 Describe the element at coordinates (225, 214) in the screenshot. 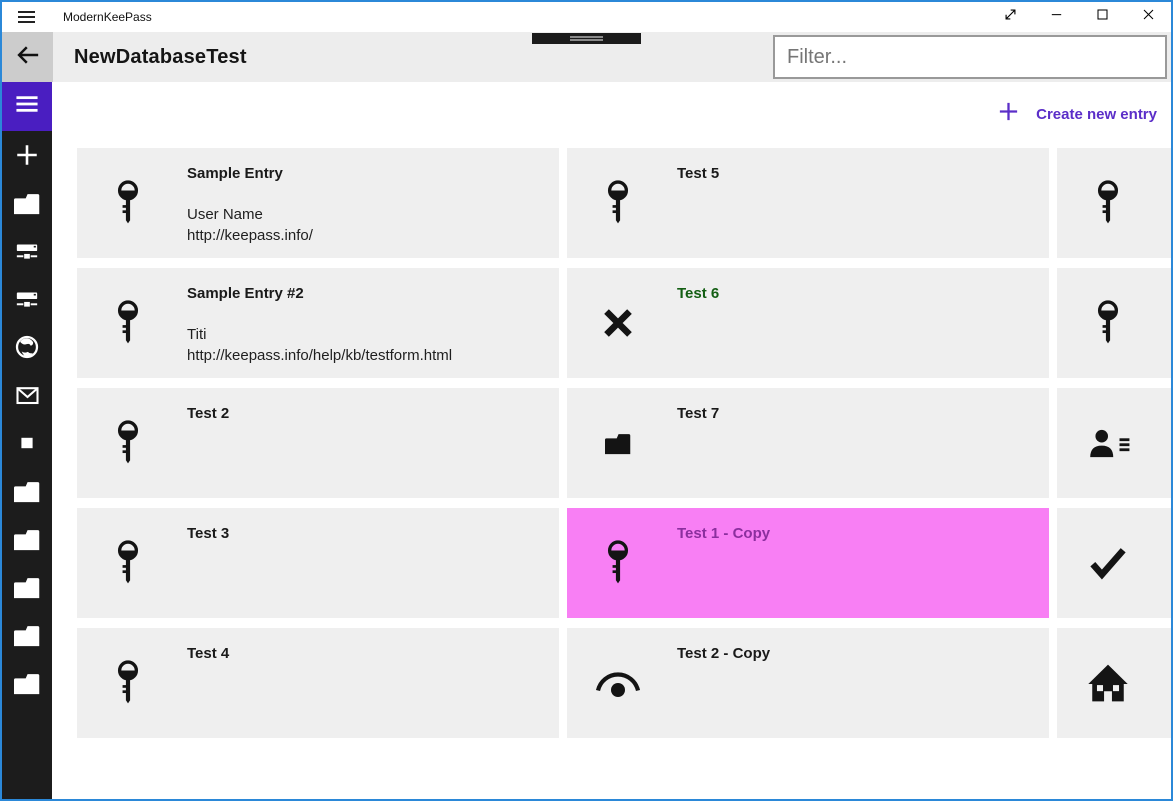

I see `entry-detail-line: User Name` at that location.